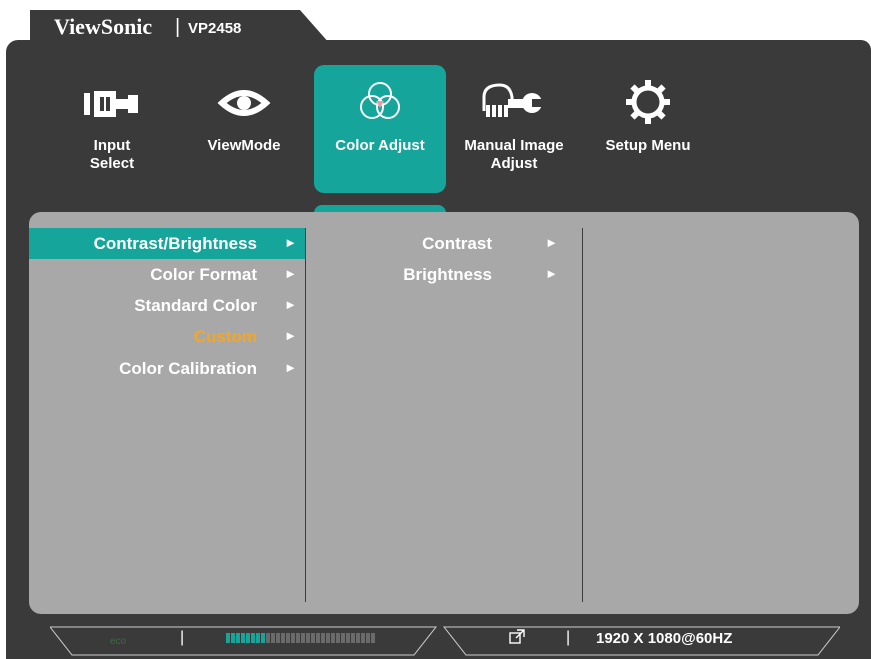 The width and height of the screenshot is (871, 659). Describe the element at coordinates (244, 145) in the screenshot. I see `tab-label: ViewMode` at that location.